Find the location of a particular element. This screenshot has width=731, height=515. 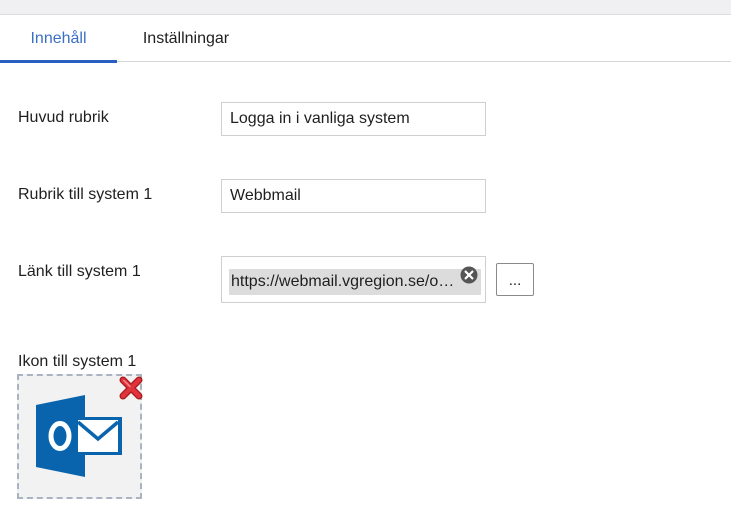

clear-link-icon is located at coordinates (469, 275).